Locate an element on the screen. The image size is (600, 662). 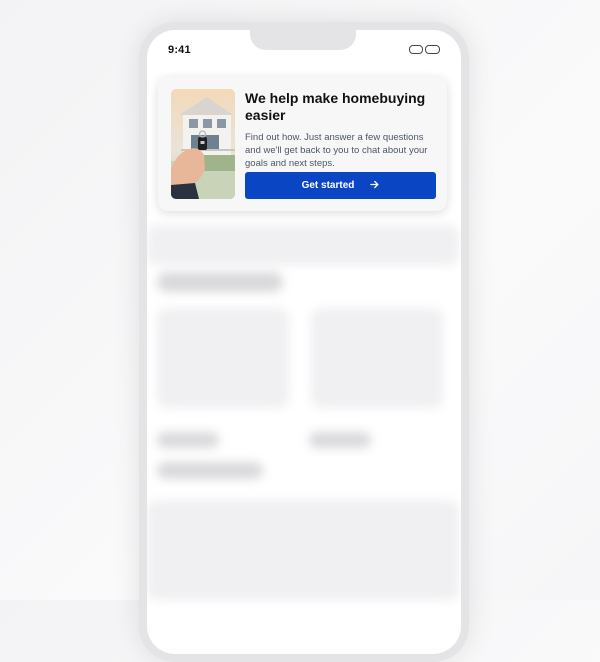
signal-icon is located at coordinates (416, 49).